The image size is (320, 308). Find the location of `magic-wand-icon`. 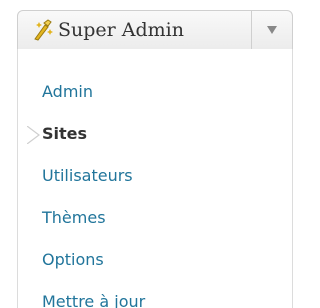

magic-wand-icon is located at coordinates (43, 30).